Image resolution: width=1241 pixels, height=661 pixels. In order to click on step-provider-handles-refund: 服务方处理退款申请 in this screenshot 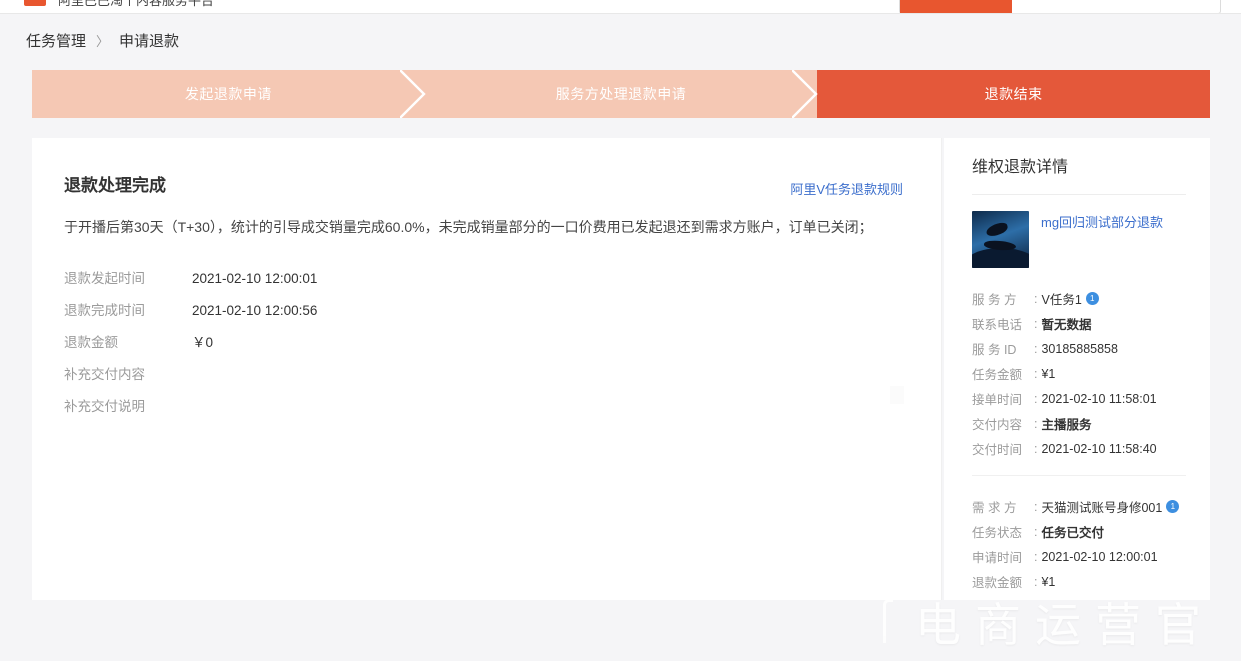, I will do `click(621, 94)`.